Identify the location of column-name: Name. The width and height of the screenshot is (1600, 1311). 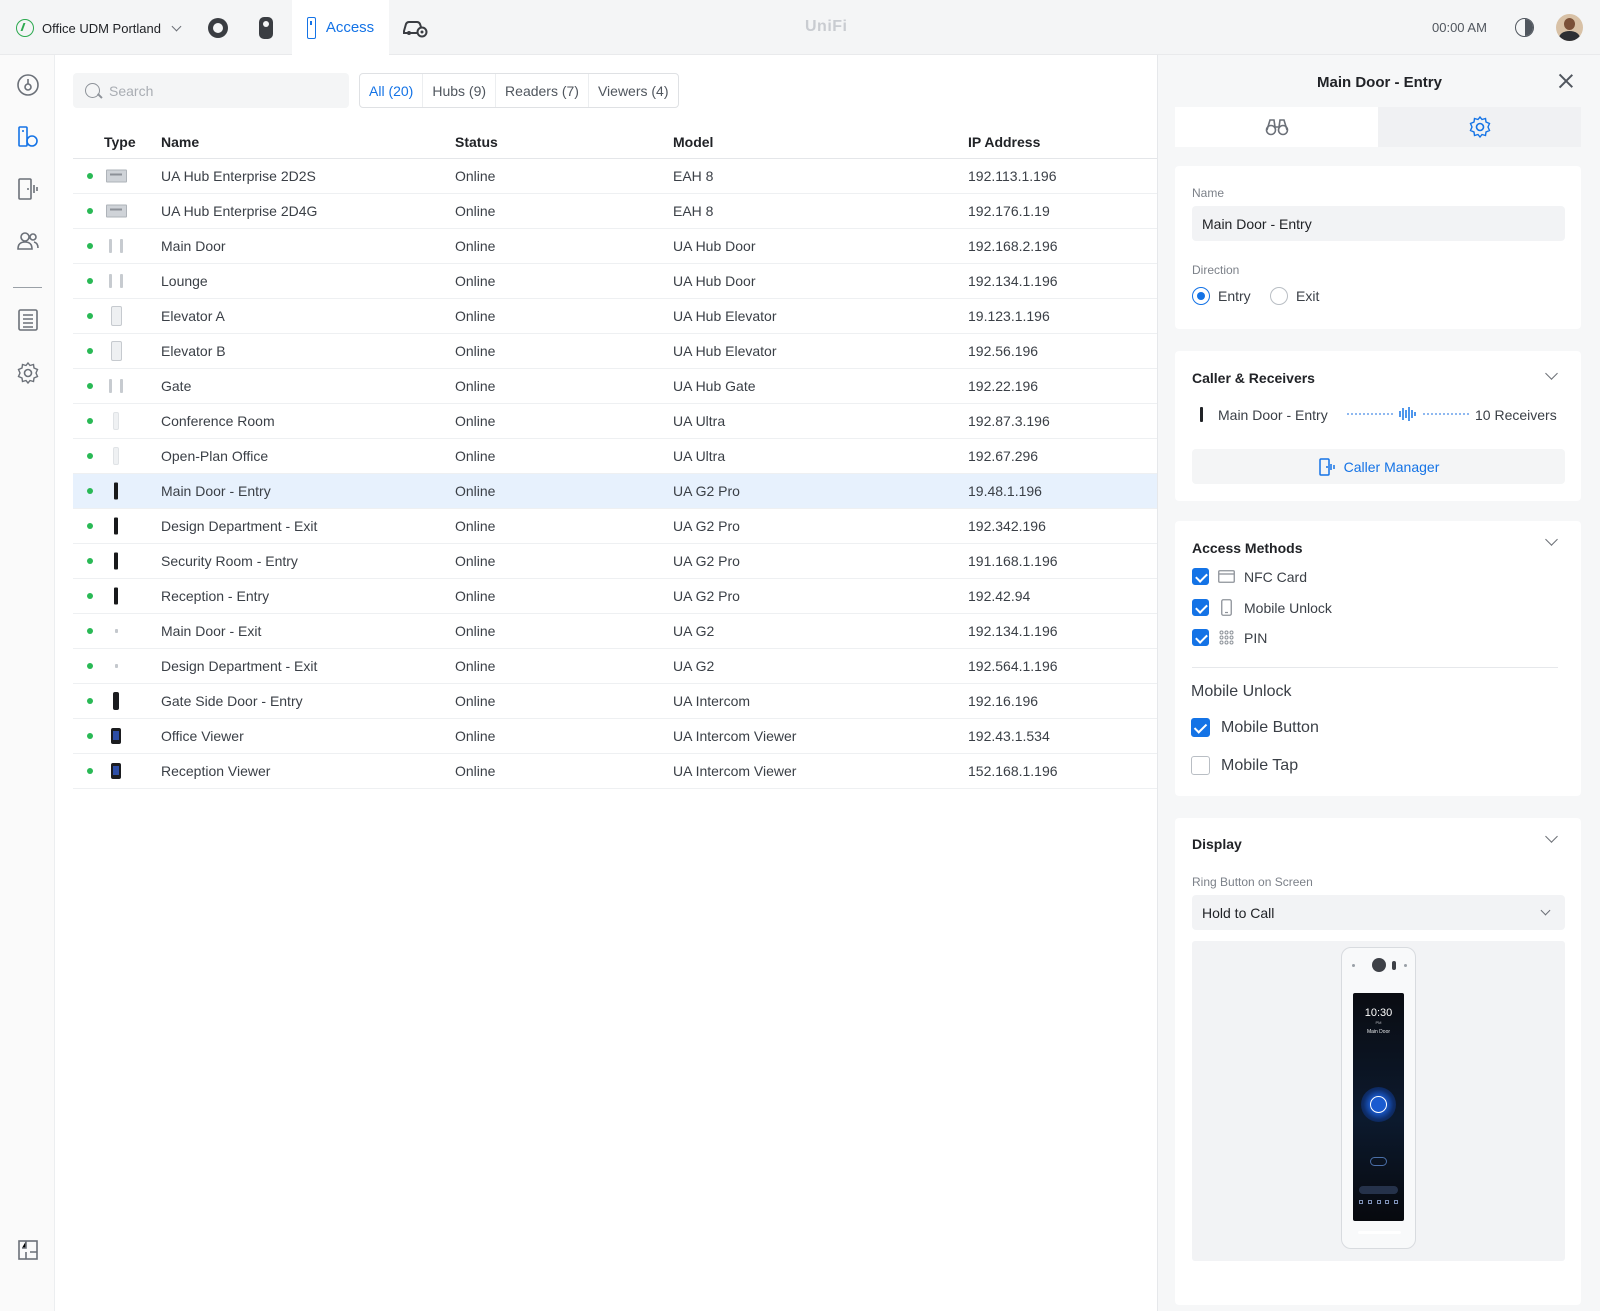
(180, 142).